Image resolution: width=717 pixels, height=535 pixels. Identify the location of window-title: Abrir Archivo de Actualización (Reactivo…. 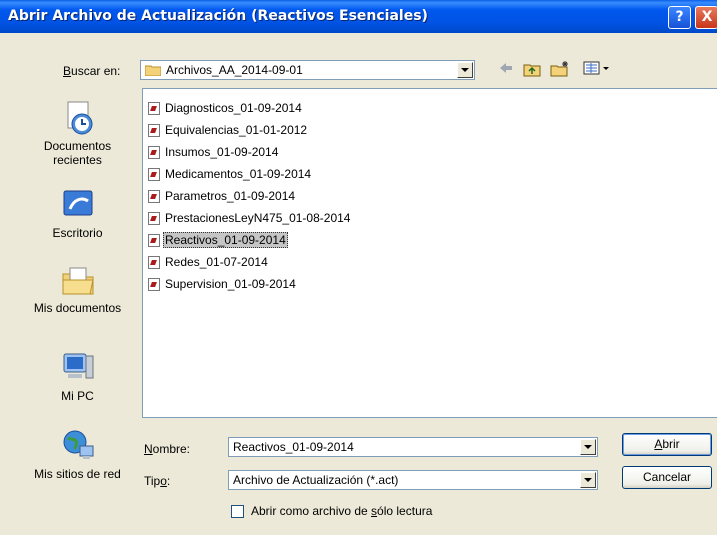
(218, 16).